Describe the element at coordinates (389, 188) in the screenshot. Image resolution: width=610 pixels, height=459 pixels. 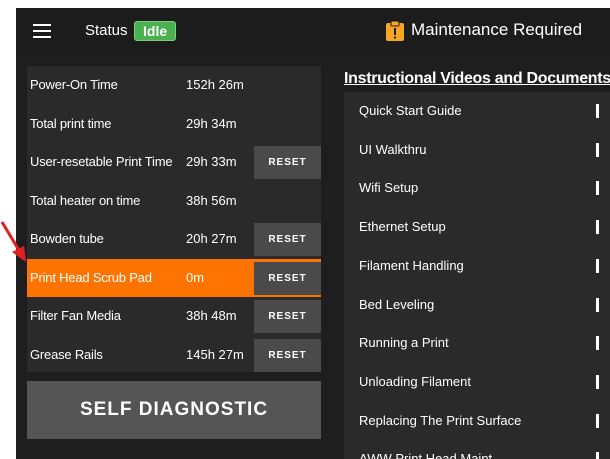
I see `video-item-label: Wifi Setup` at that location.